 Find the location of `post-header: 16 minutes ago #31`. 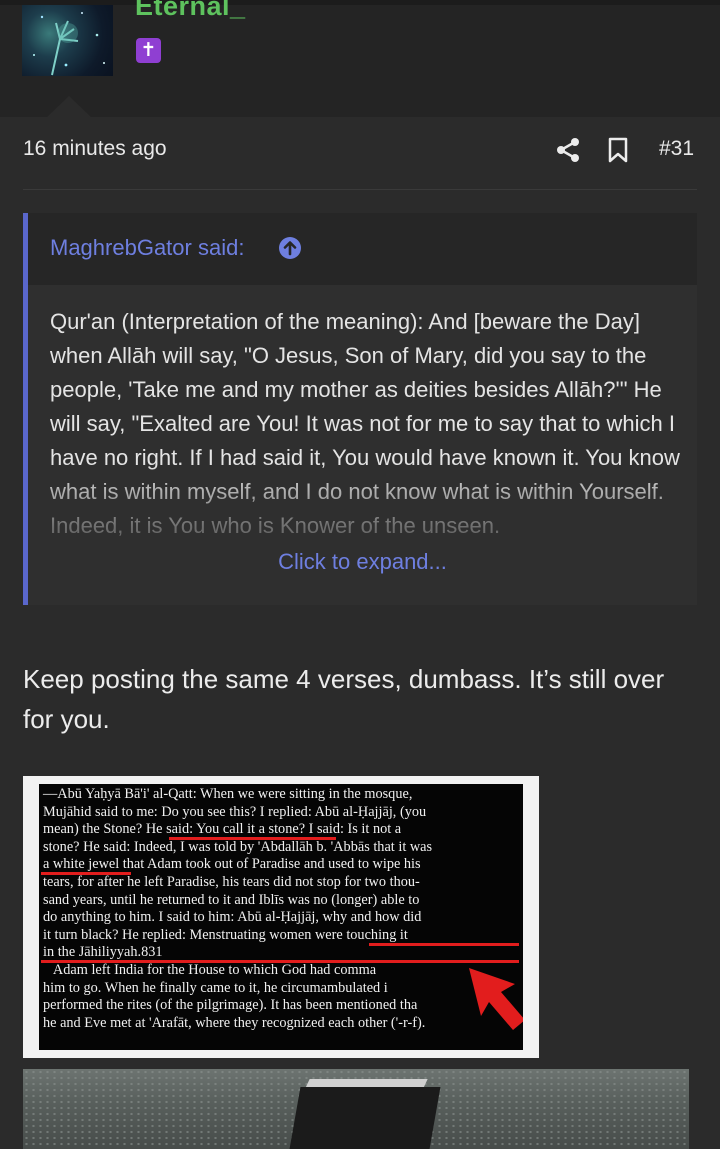

post-header: 16 minutes ago #31 is located at coordinates (360, 151).